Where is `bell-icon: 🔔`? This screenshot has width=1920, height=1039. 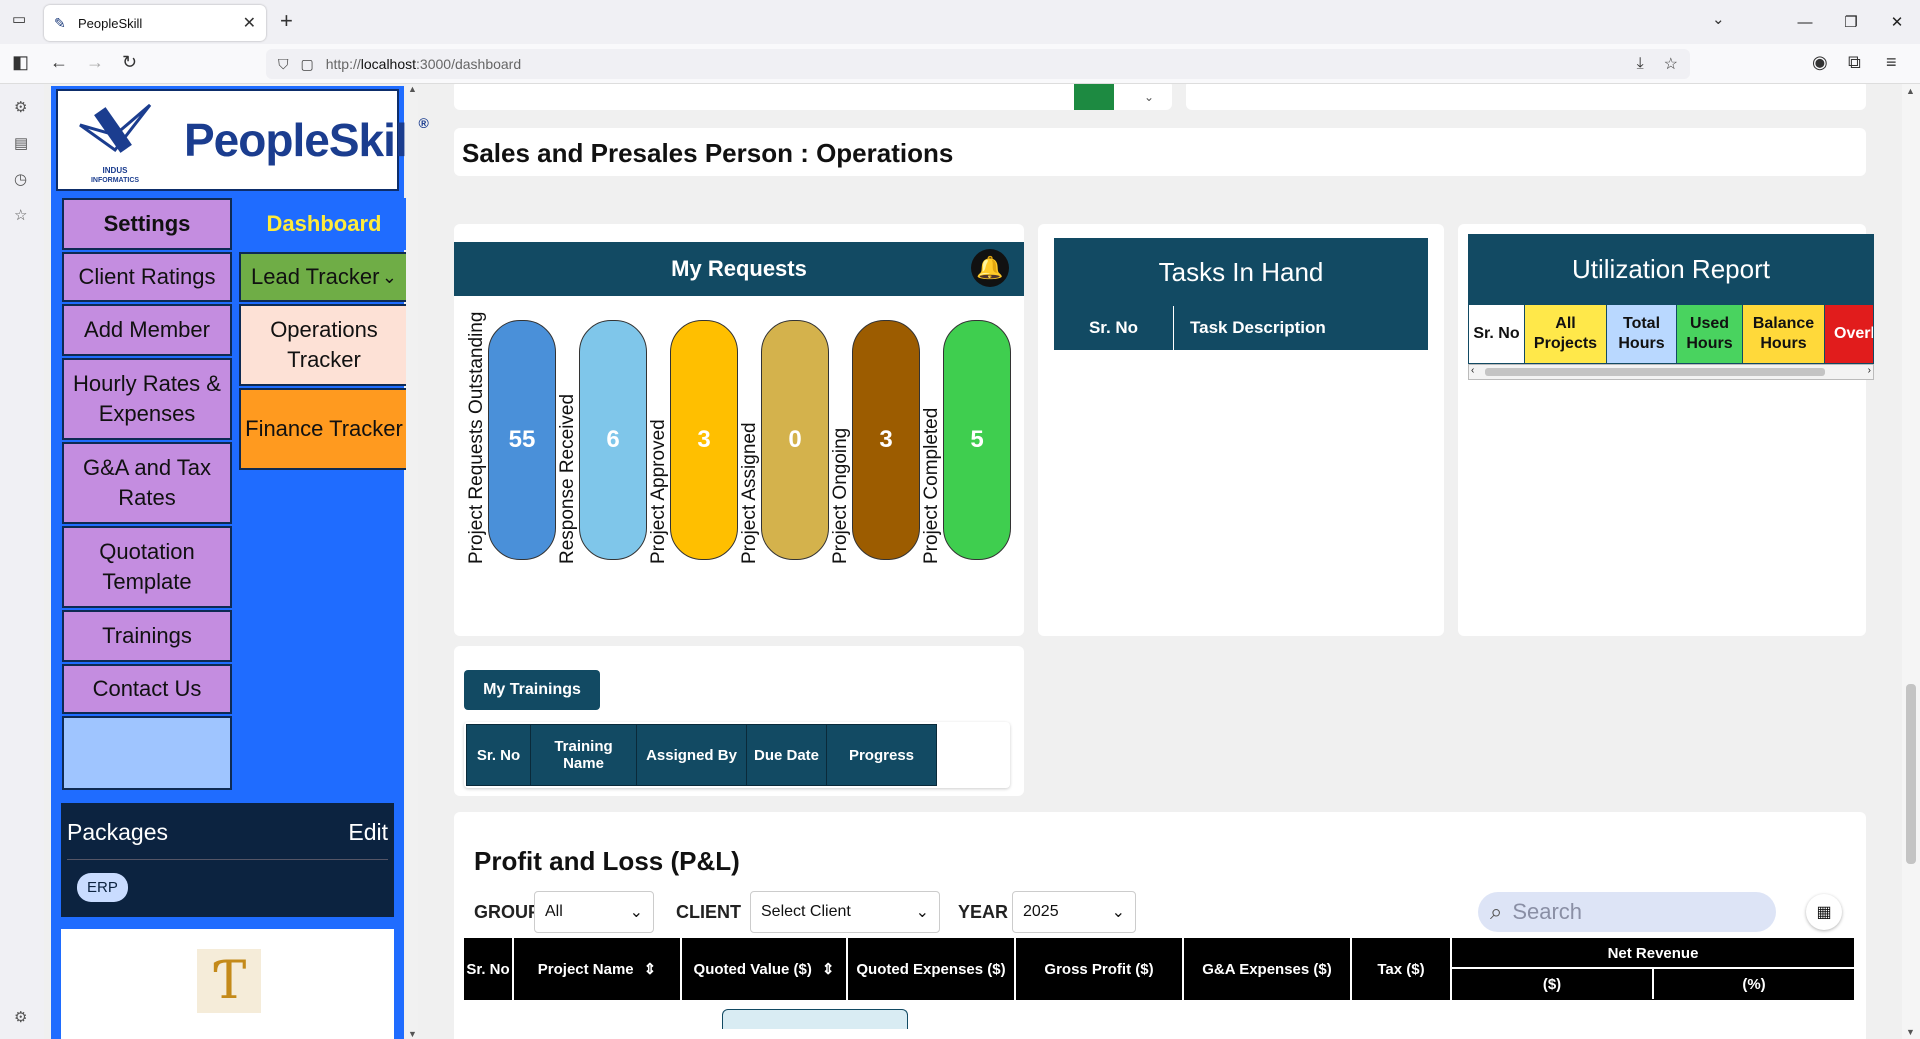
bell-icon: 🔔 is located at coordinates (990, 268).